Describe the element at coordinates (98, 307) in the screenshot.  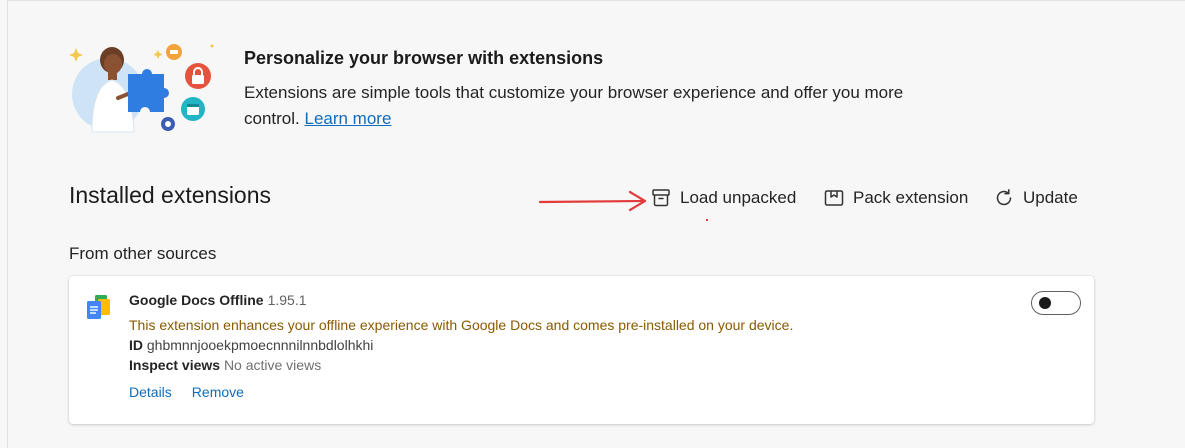
I see `google-docs-offline-icon` at that location.